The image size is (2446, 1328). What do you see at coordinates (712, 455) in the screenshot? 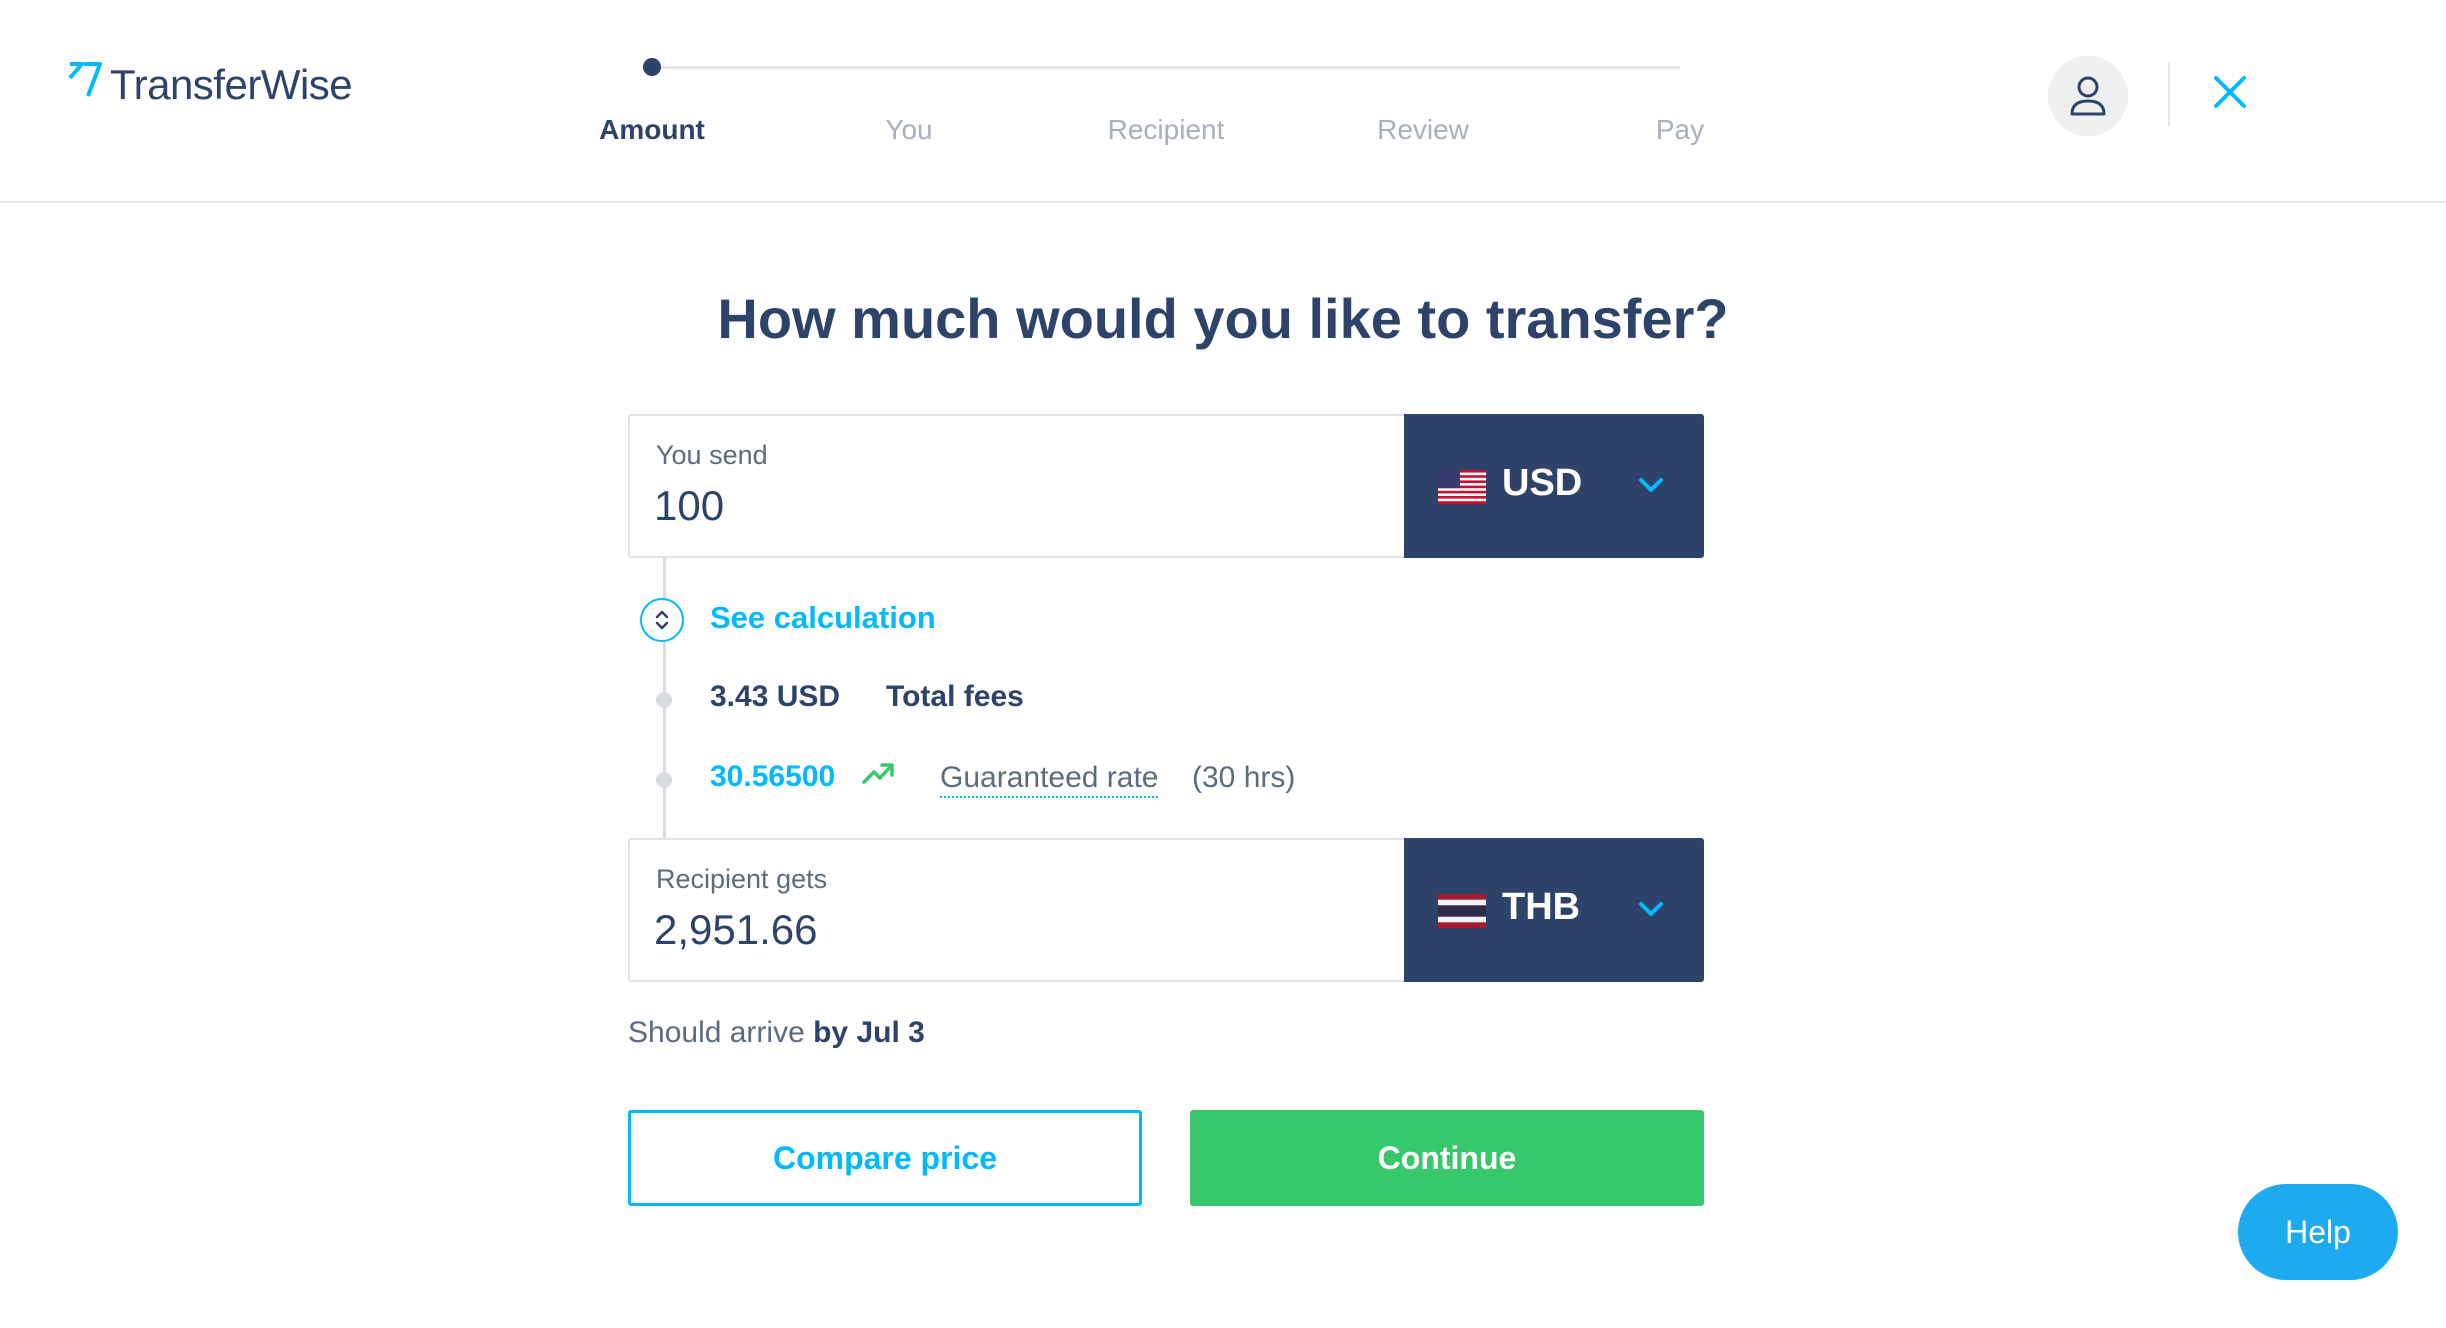
I see `send-amount-label: You send` at bounding box center [712, 455].